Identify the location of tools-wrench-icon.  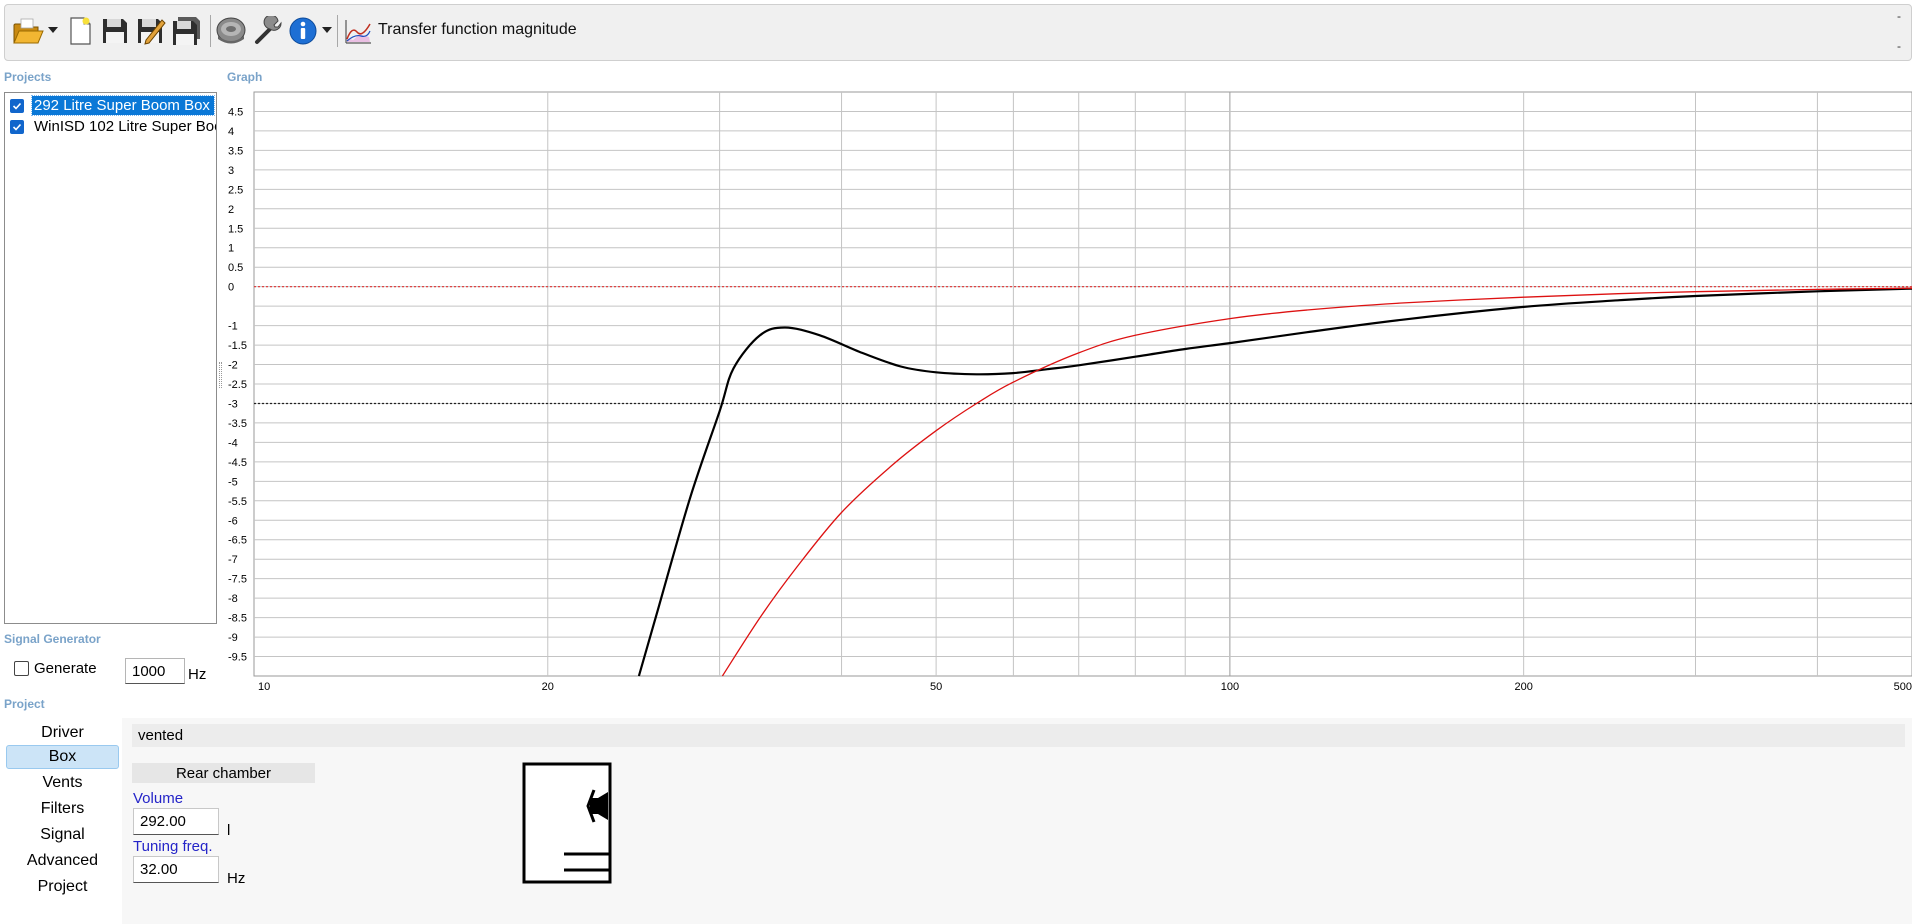
(268, 30).